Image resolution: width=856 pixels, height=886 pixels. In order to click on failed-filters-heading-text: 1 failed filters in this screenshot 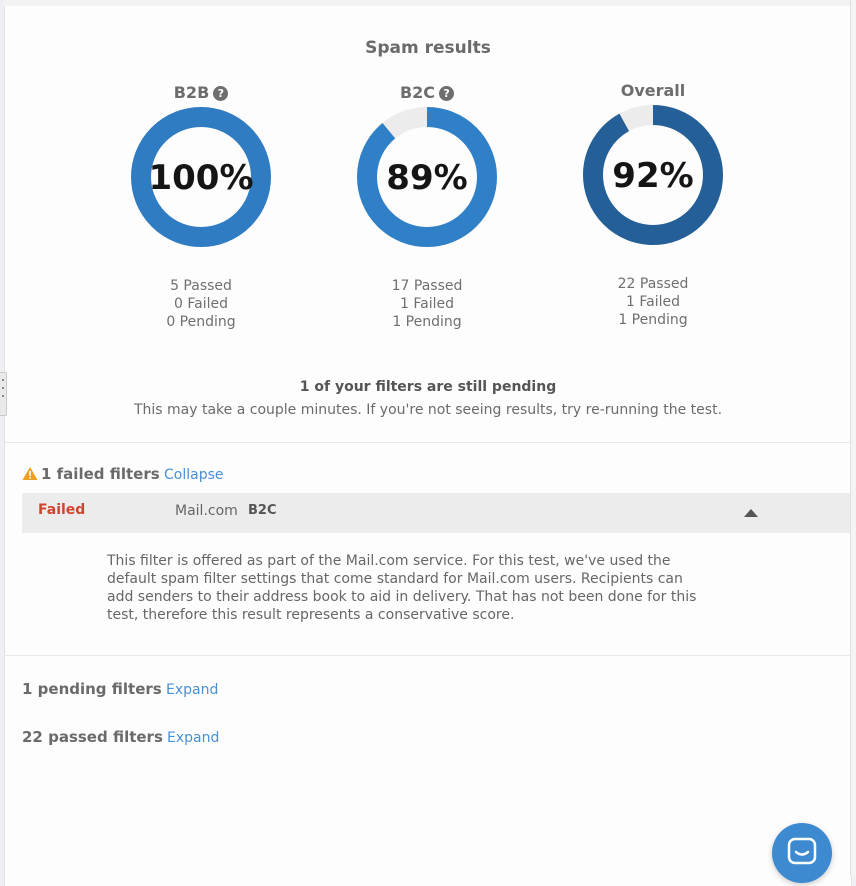, I will do `click(100, 474)`.